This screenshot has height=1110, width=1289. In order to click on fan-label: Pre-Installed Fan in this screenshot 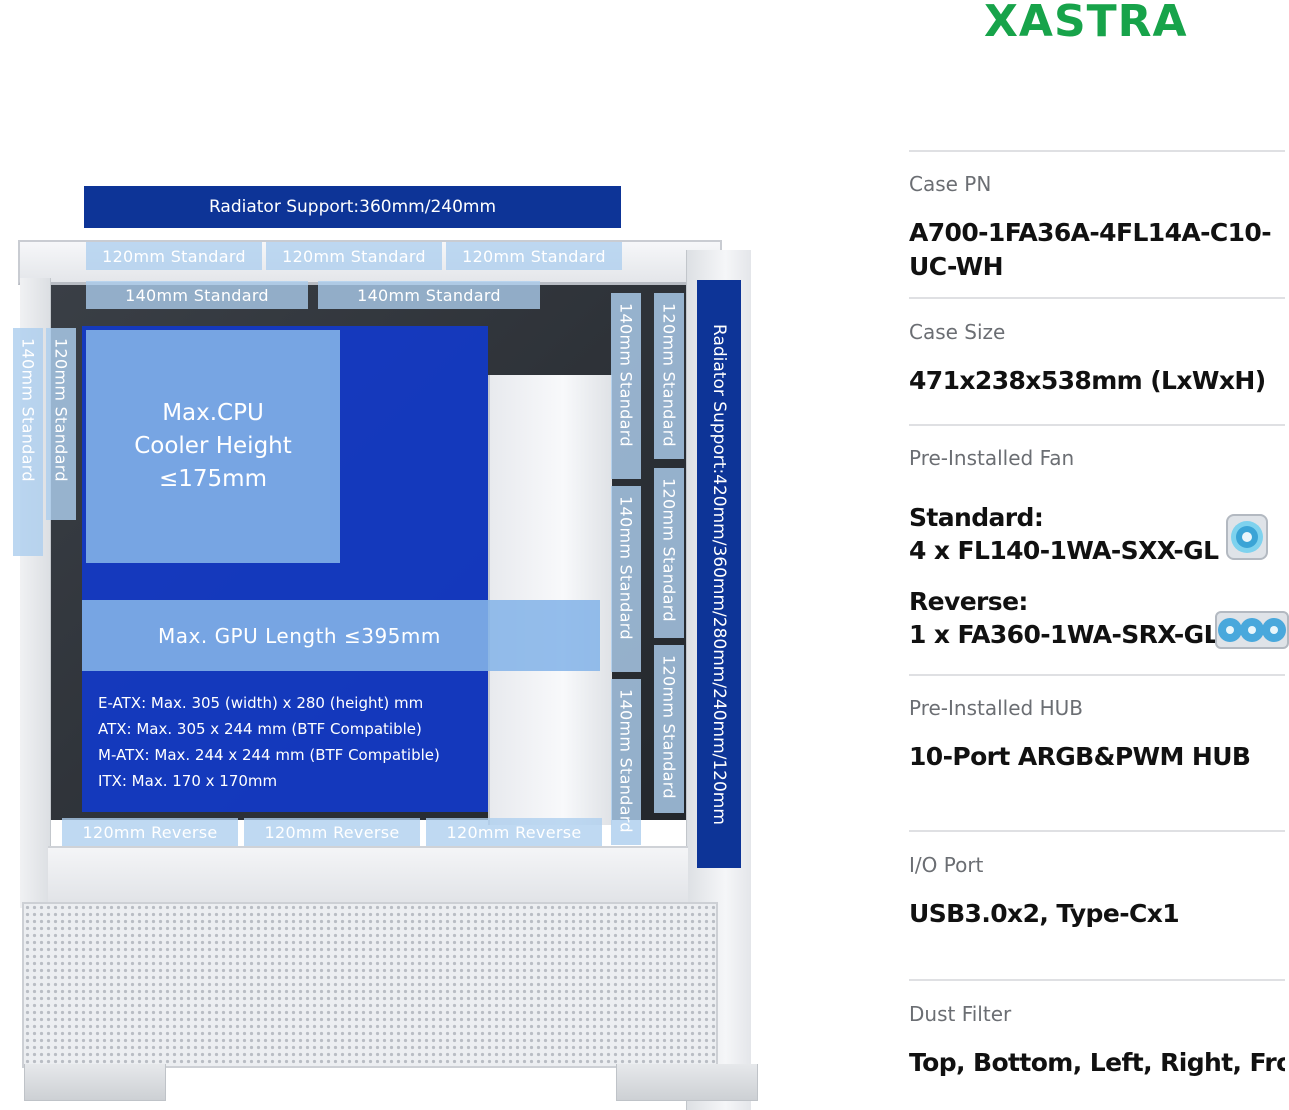, I will do `click(992, 458)`.